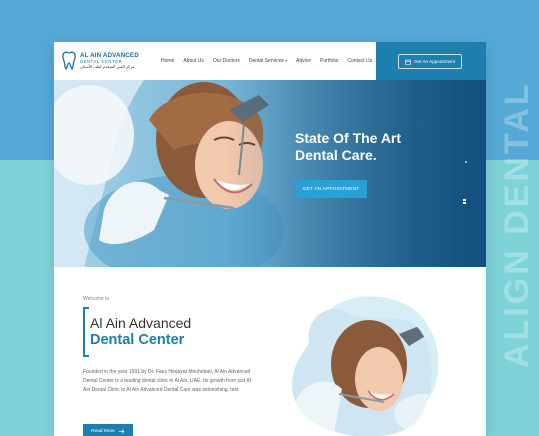 Image resolution: width=539 pixels, height=436 pixels. I want to click on header-cta-panel: Get An Appointment, so click(431, 61).